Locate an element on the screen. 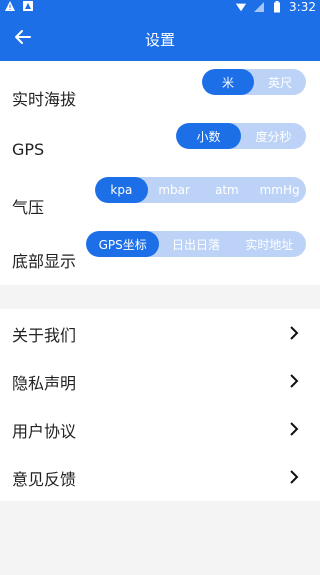 This screenshot has height=575, width=320. app-bar: 设置 is located at coordinates (160, 37).